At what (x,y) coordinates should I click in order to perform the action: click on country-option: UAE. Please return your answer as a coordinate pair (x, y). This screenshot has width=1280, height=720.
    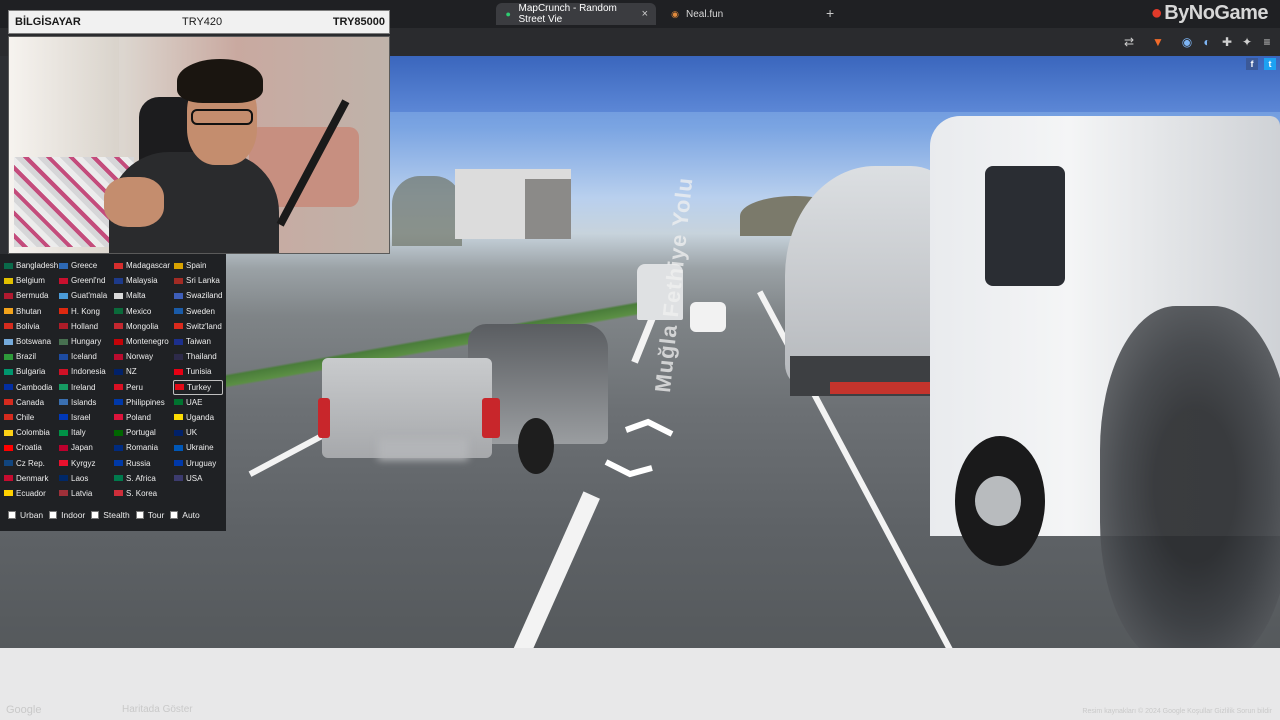
    Looking at the image, I should click on (198, 402).